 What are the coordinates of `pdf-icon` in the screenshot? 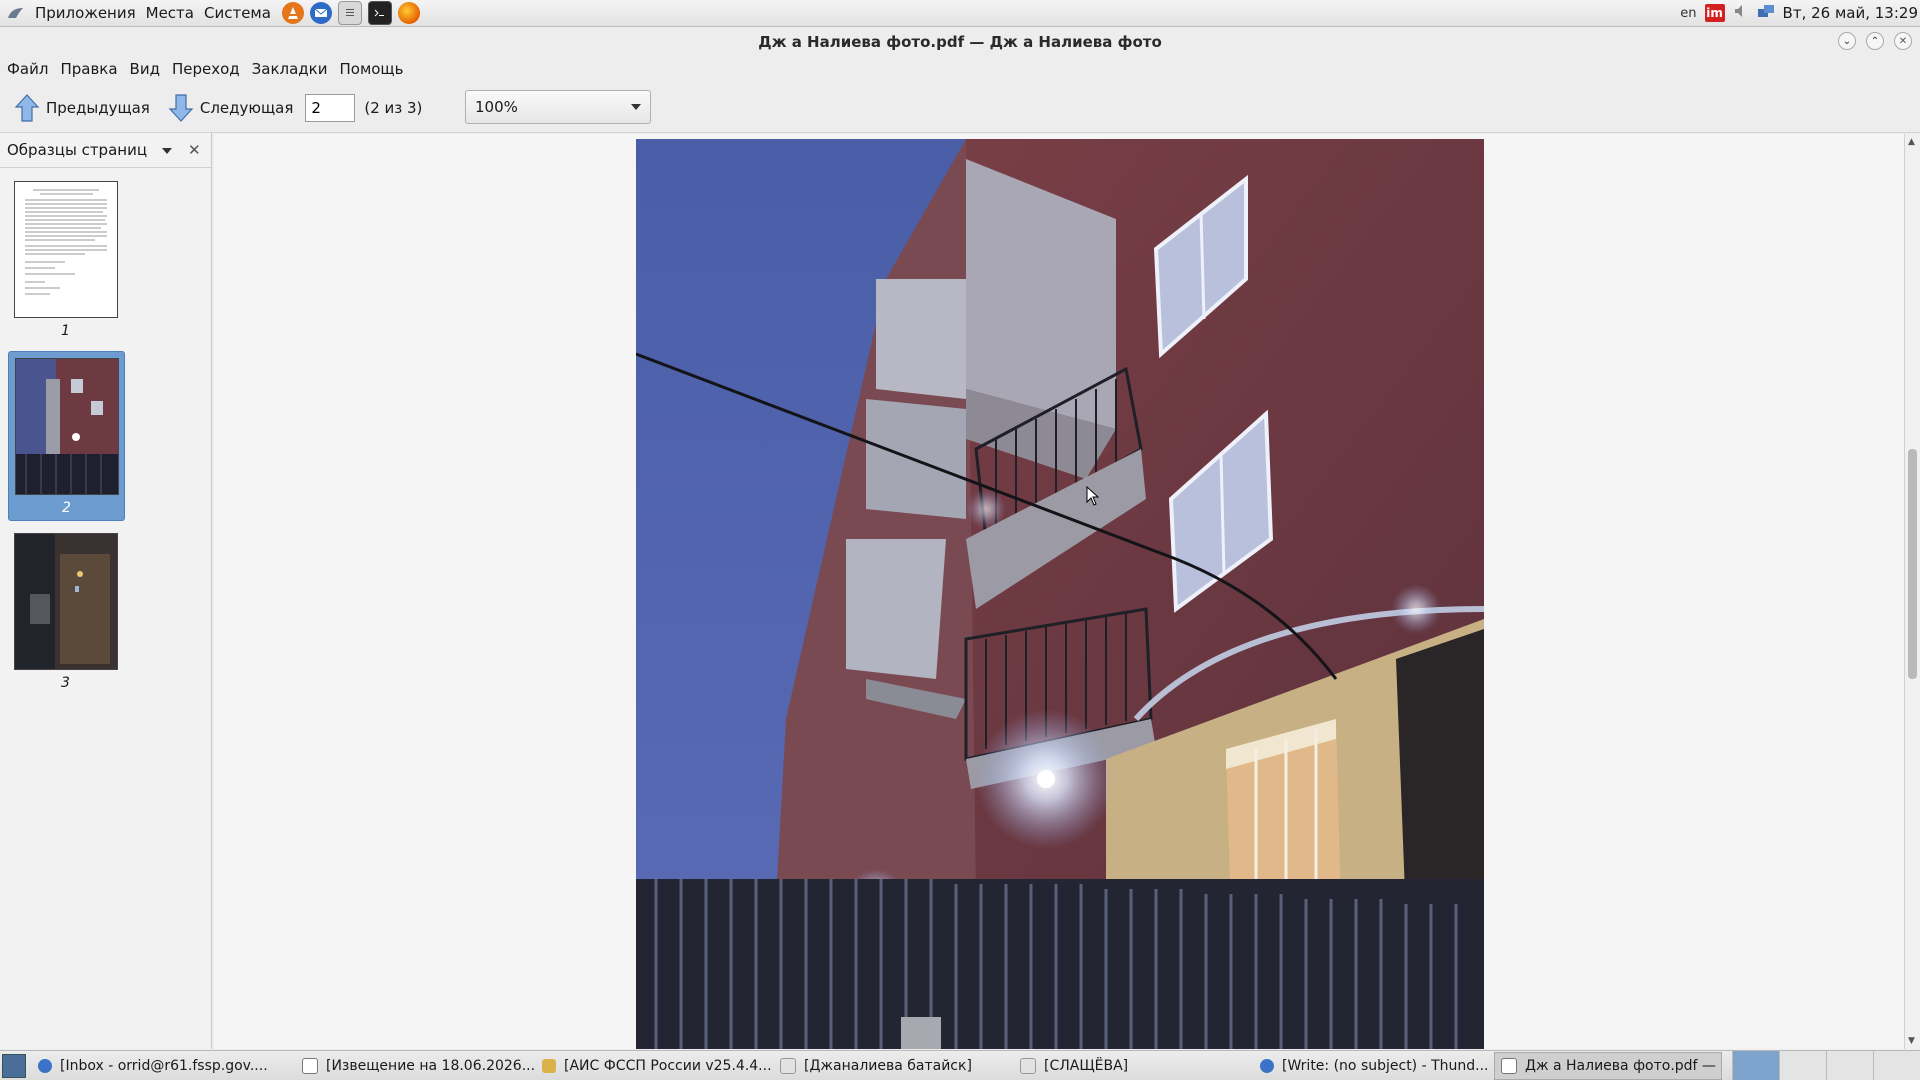 It's located at (1509, 1065).